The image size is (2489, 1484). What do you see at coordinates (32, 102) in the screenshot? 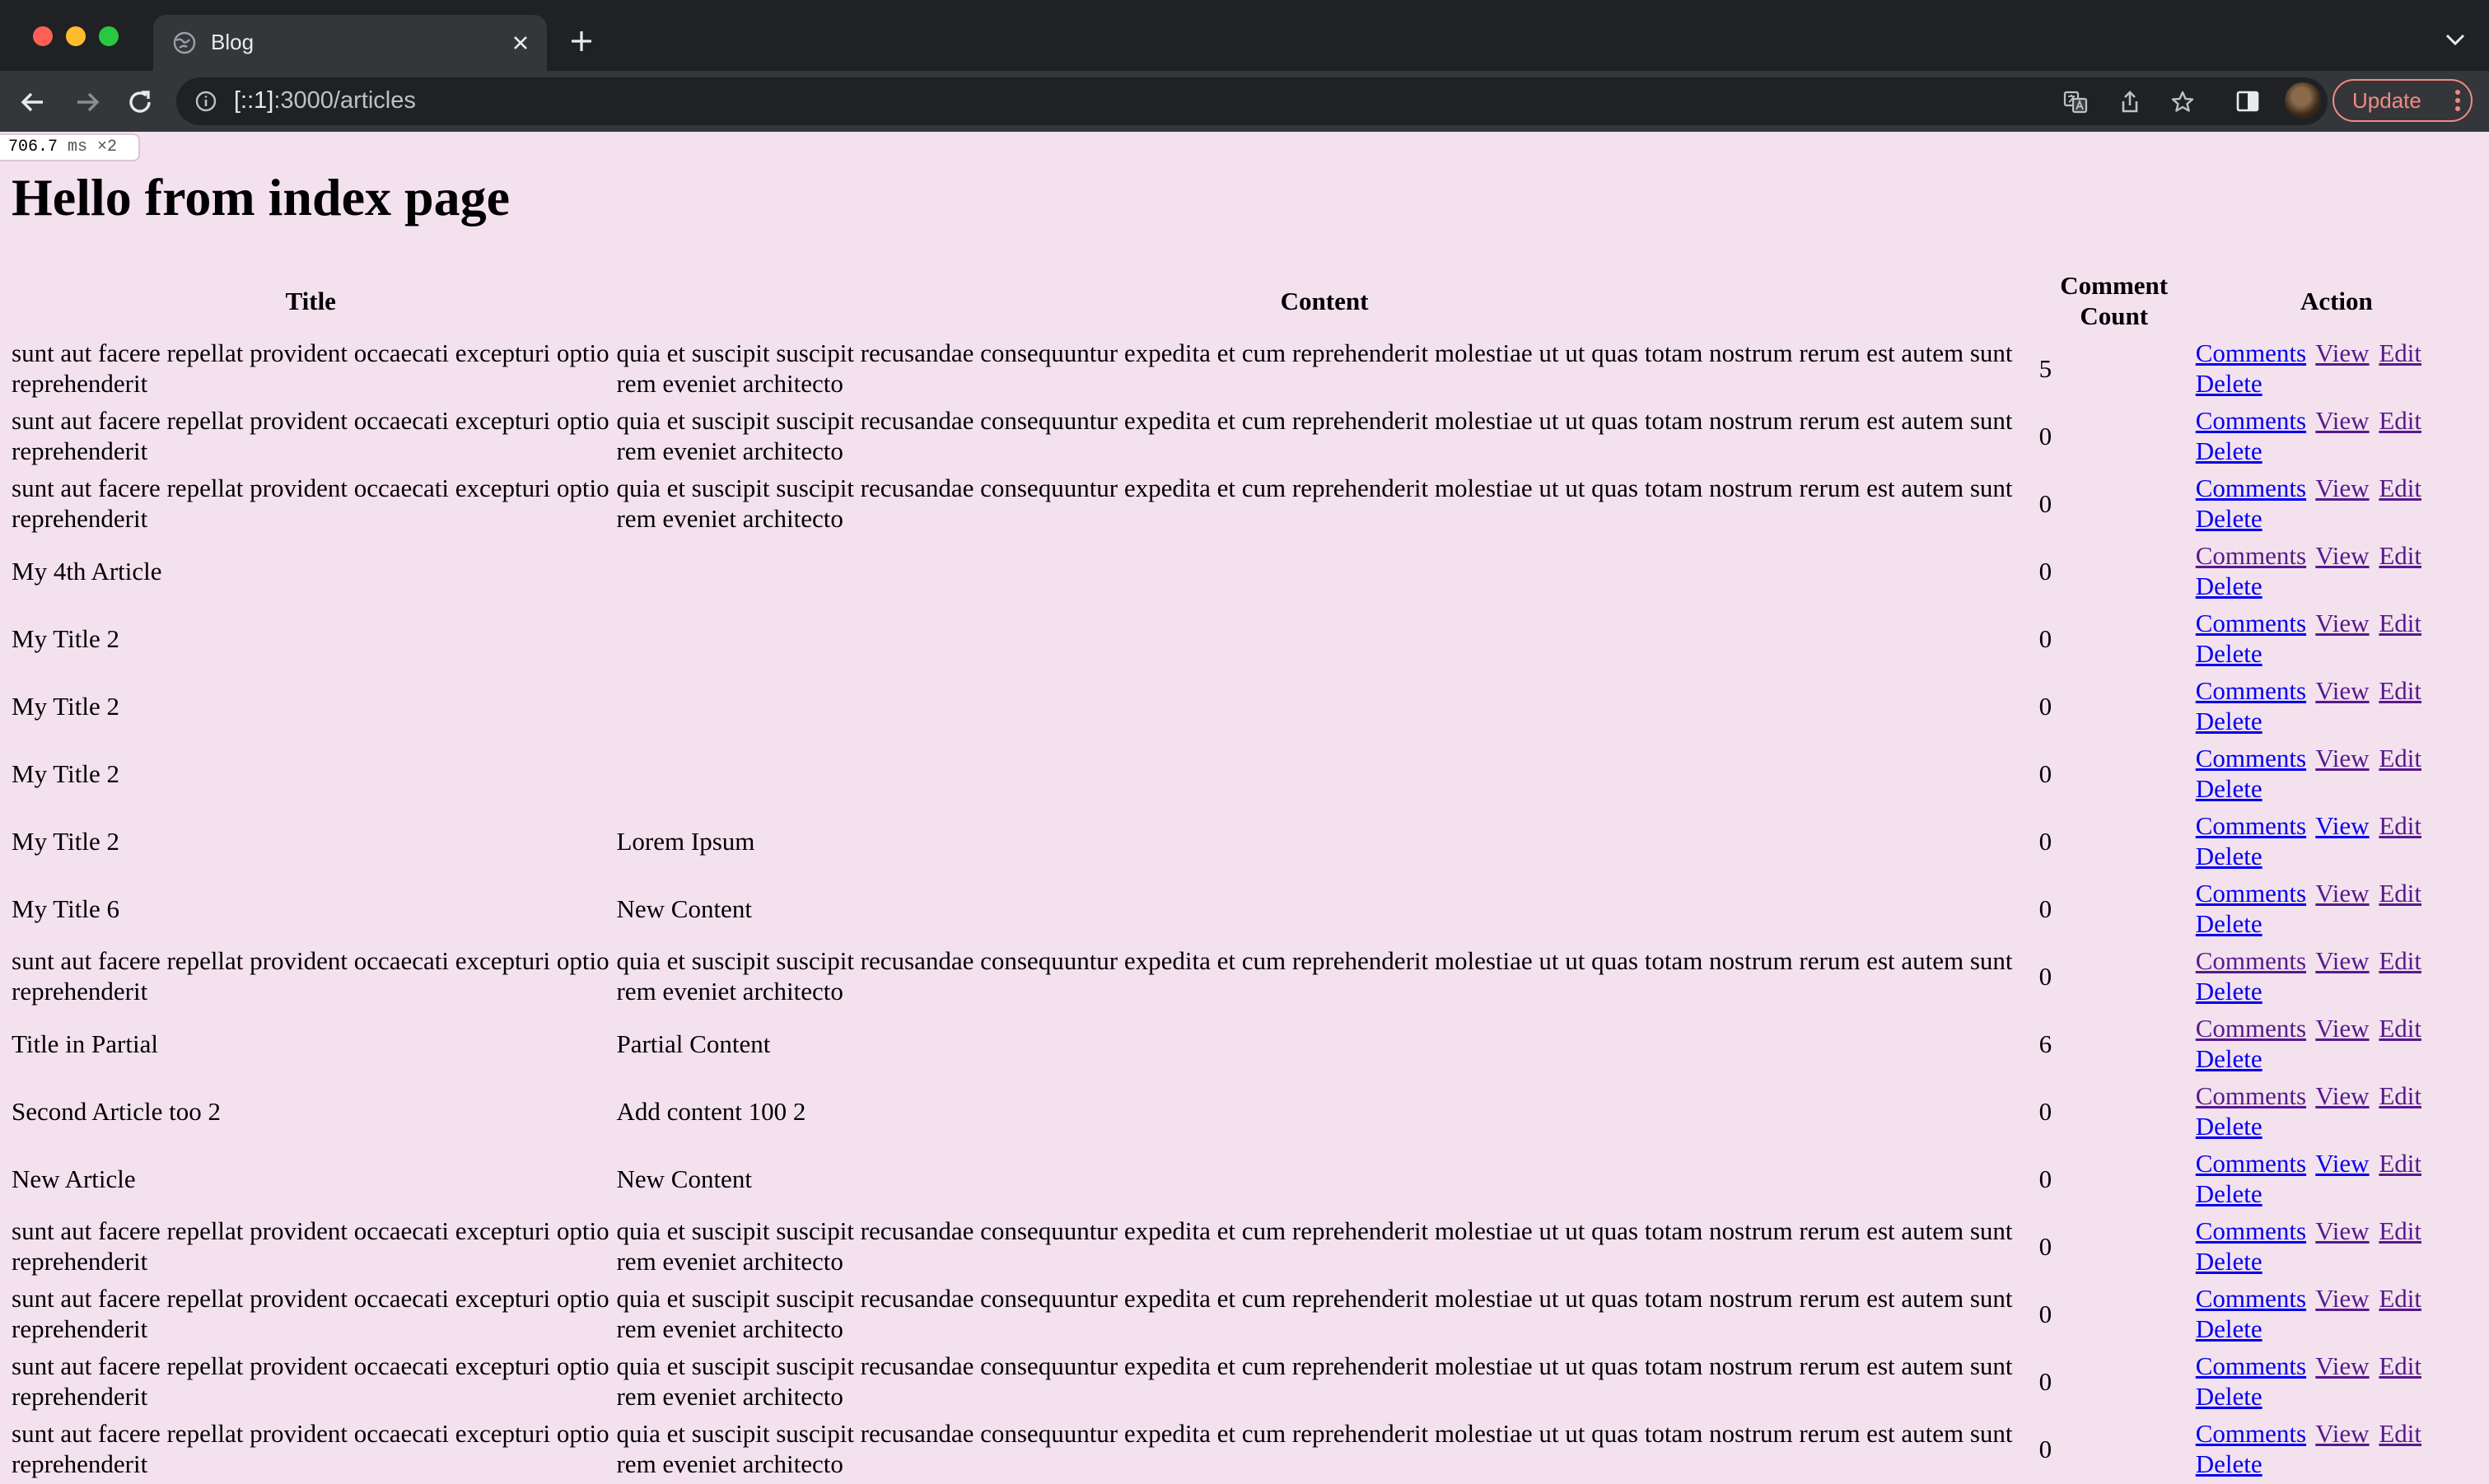
I see `back-arrow-icon` at bounding box center [32, 102].